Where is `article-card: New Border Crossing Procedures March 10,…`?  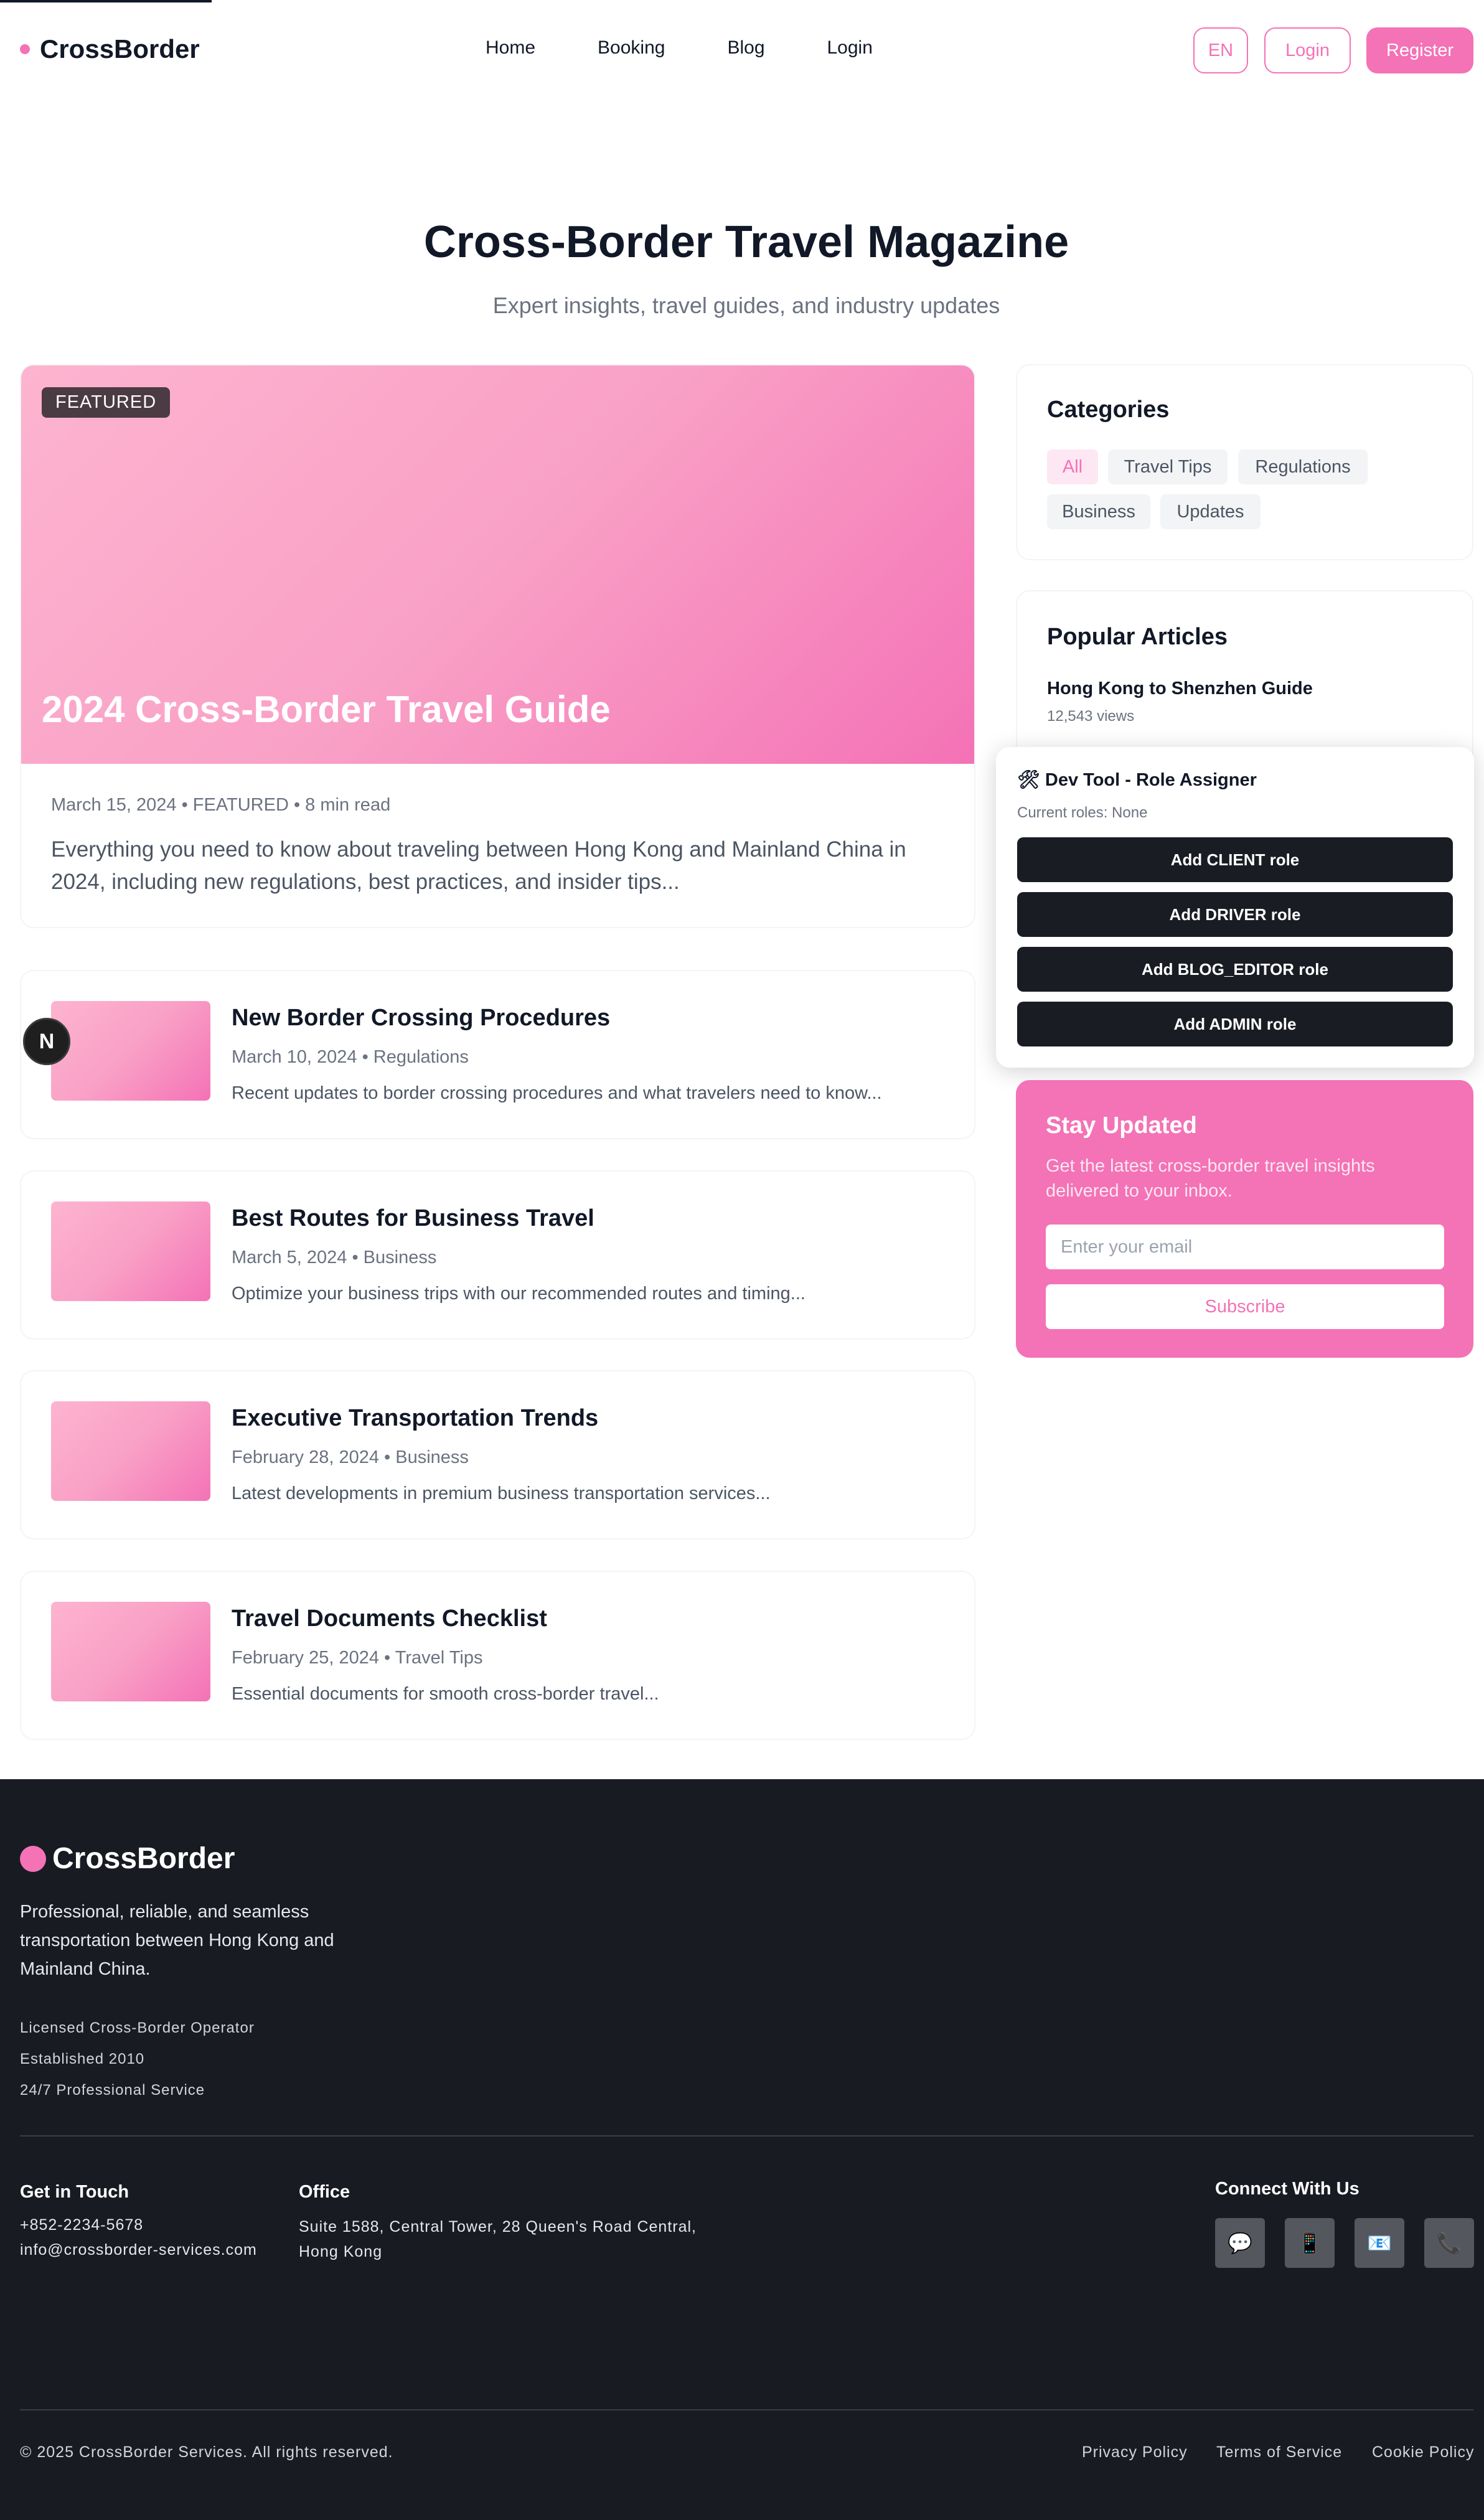 article-card: New Border Crossing Procedures March 10,… is located at coordinates (497, 1054).